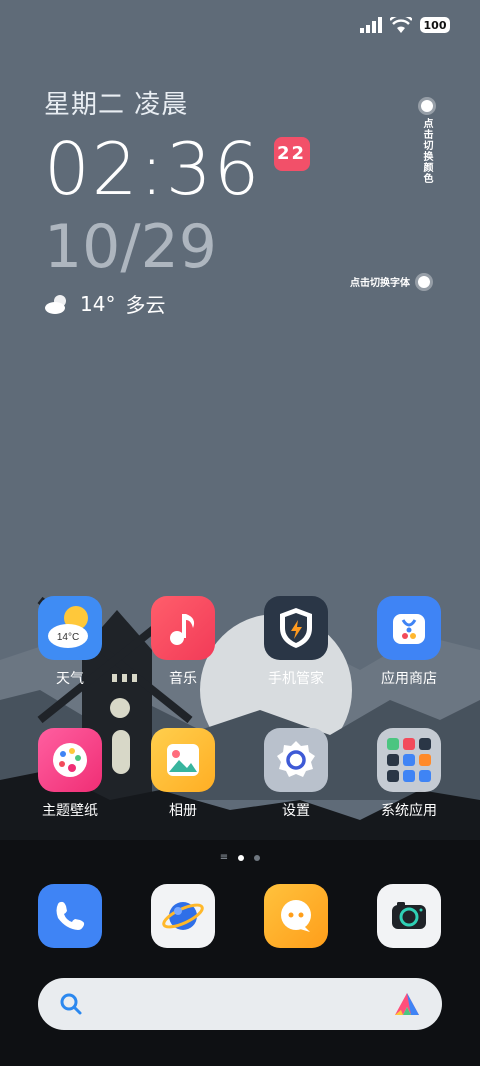 This screenshot has width=480, height=1066. I want to click on time-display: 02:36, so click(153, 169).